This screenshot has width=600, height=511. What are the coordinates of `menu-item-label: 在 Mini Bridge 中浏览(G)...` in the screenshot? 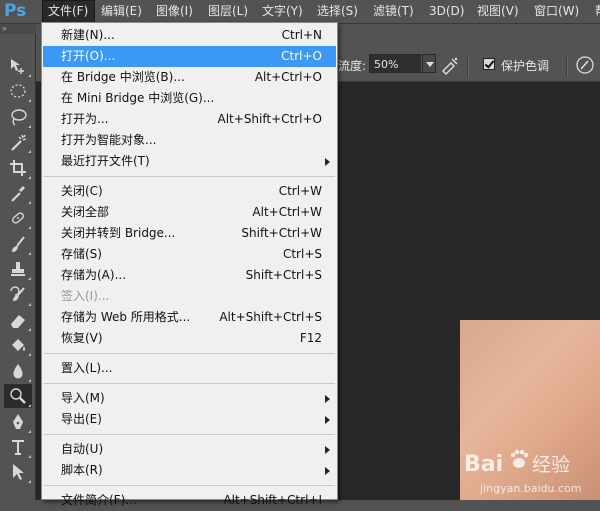 It's located at (138, 98).